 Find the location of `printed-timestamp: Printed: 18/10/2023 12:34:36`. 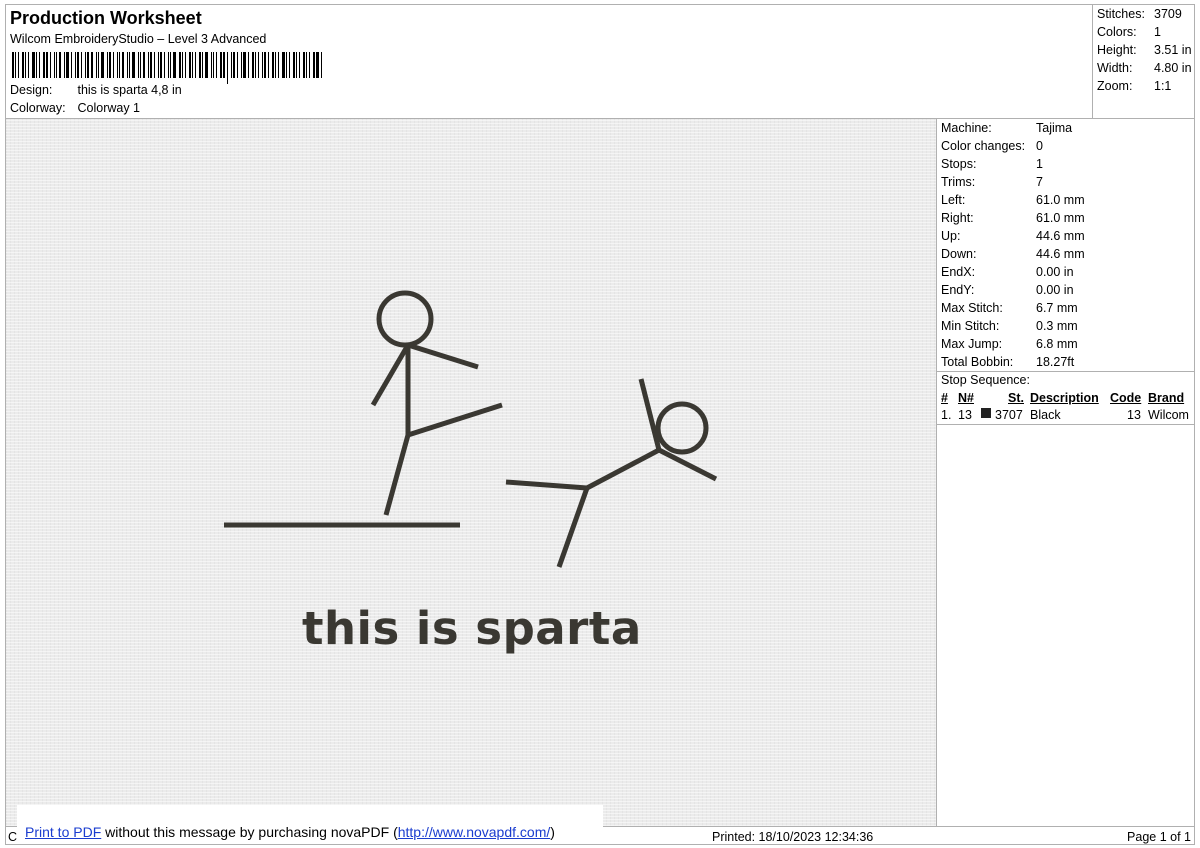

printed-timestamp: Printed: 18/10/2023 12:34:36 is located at coordinates (793, 837).